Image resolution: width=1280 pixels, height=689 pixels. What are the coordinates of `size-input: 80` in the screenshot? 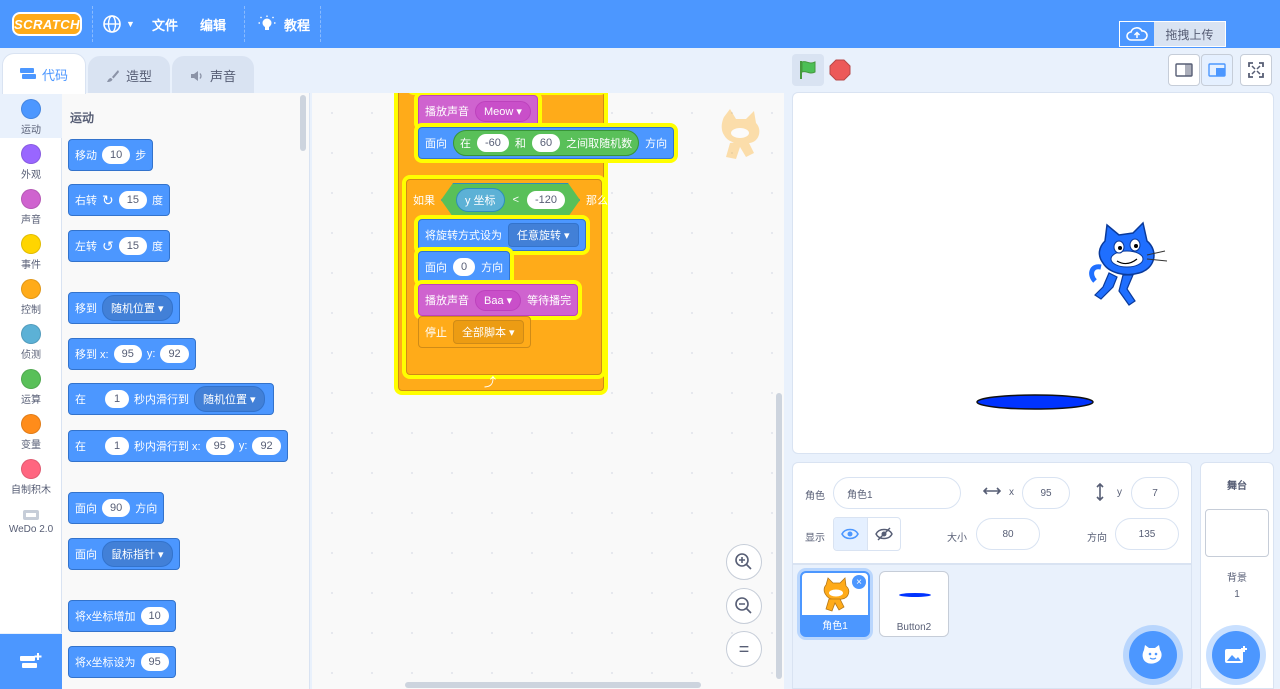 It's located at (1008, 534).